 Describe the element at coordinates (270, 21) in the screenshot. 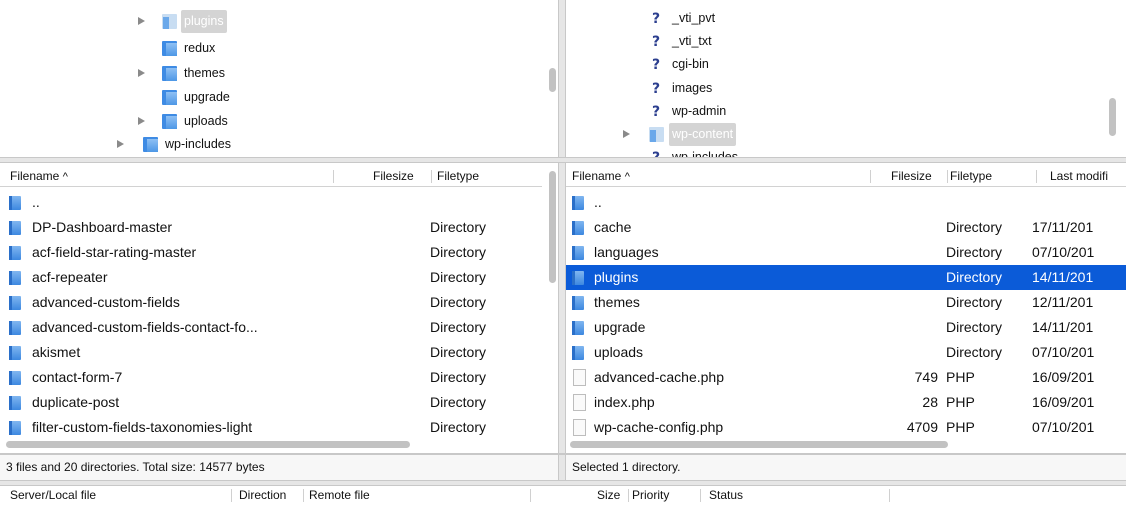

I see `local-tree-item-plugins: plugins` at that location.